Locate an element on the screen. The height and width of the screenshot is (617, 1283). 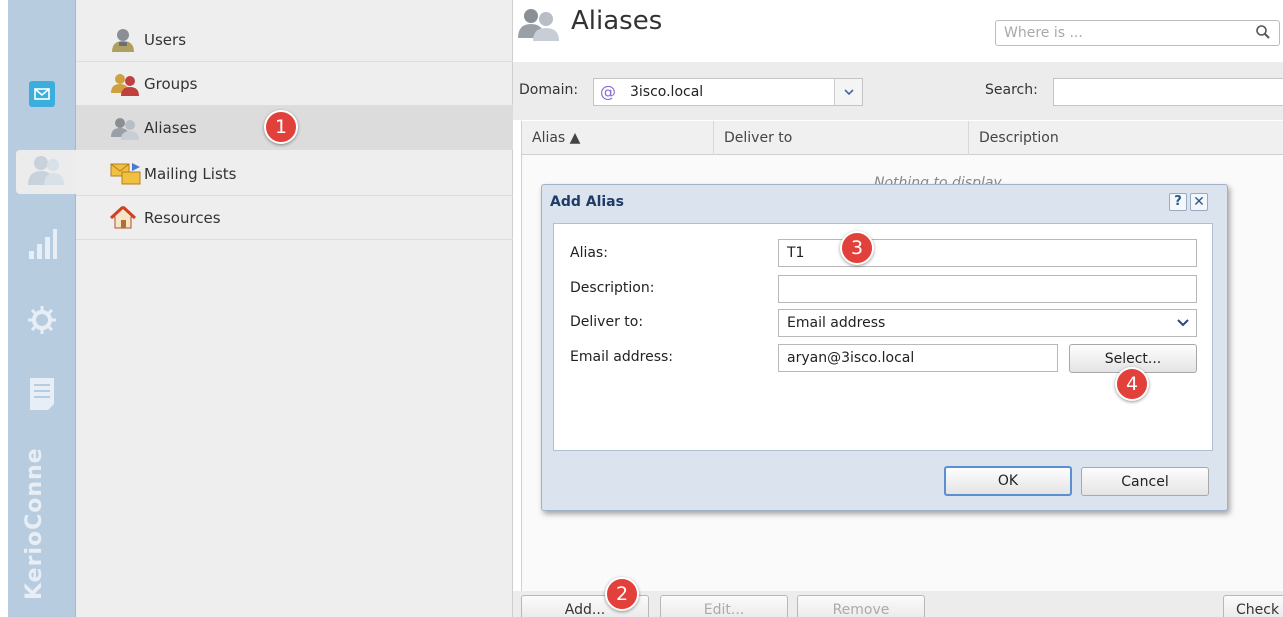
rail-logs-button is located at coordinates (42, 396).